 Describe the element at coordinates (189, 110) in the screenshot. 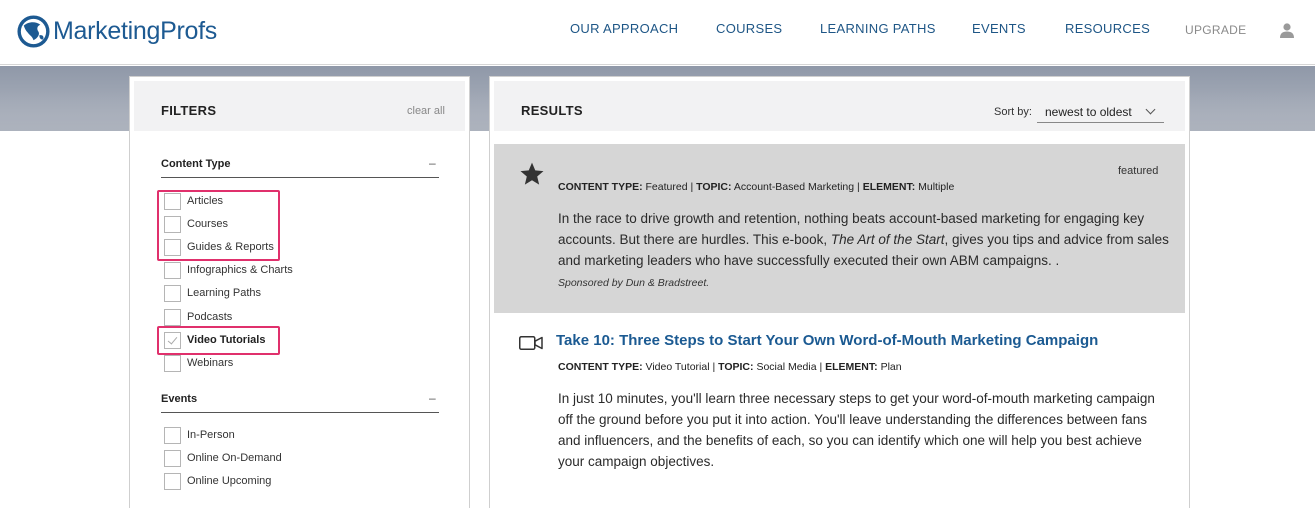

I see `filters-title: FILTERS` at that location.